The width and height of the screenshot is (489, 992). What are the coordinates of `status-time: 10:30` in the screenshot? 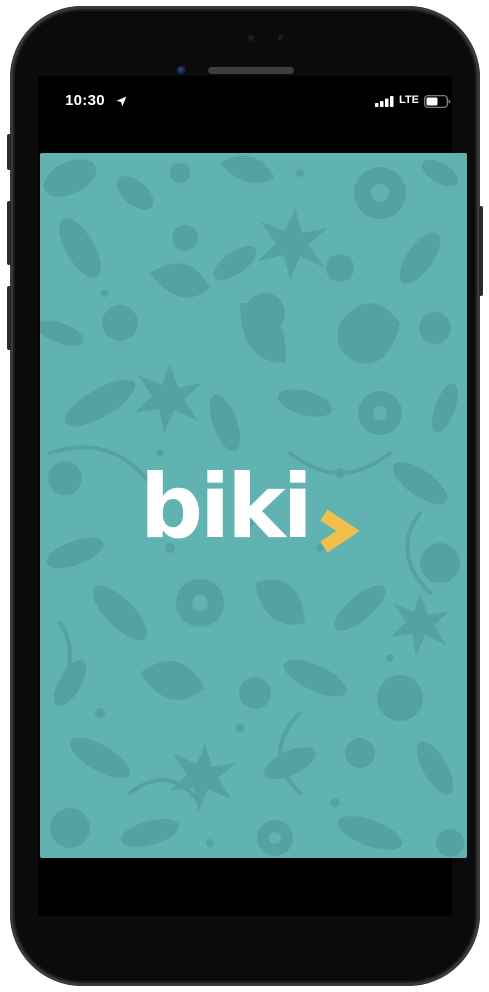 It's located at (85, 100).